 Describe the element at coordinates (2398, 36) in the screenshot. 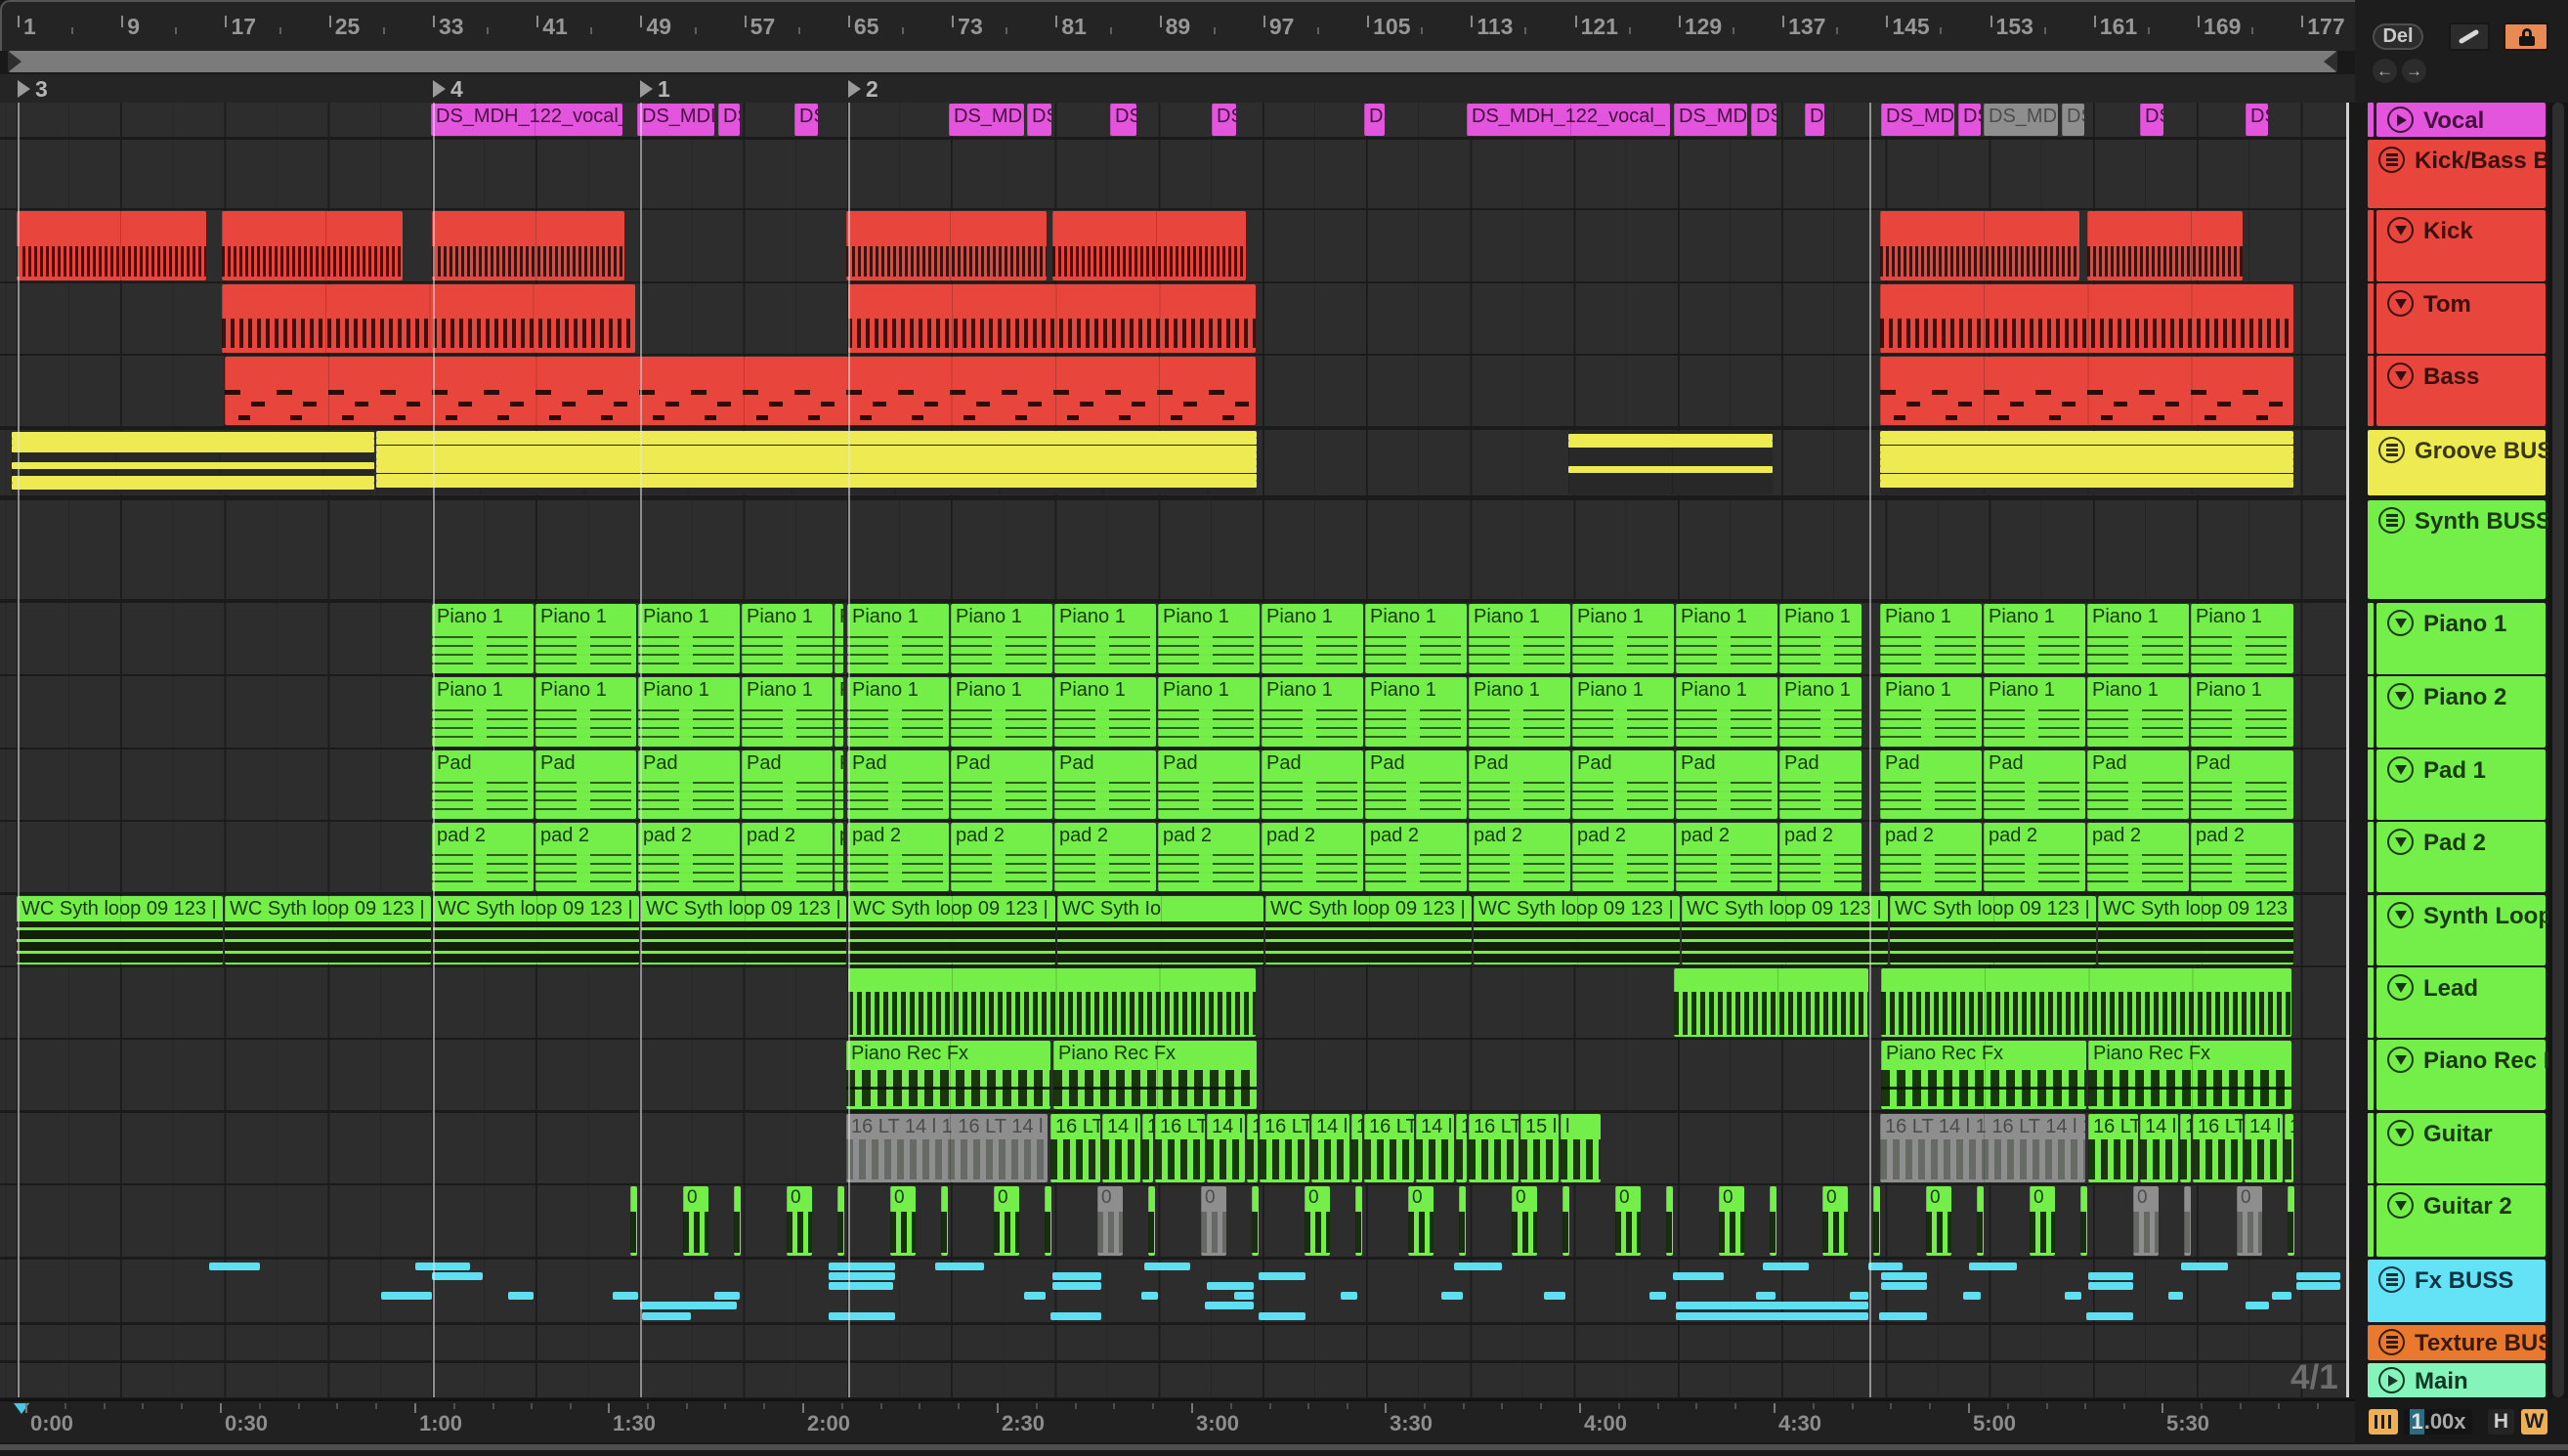

I see `delete-button: Del` at that location.